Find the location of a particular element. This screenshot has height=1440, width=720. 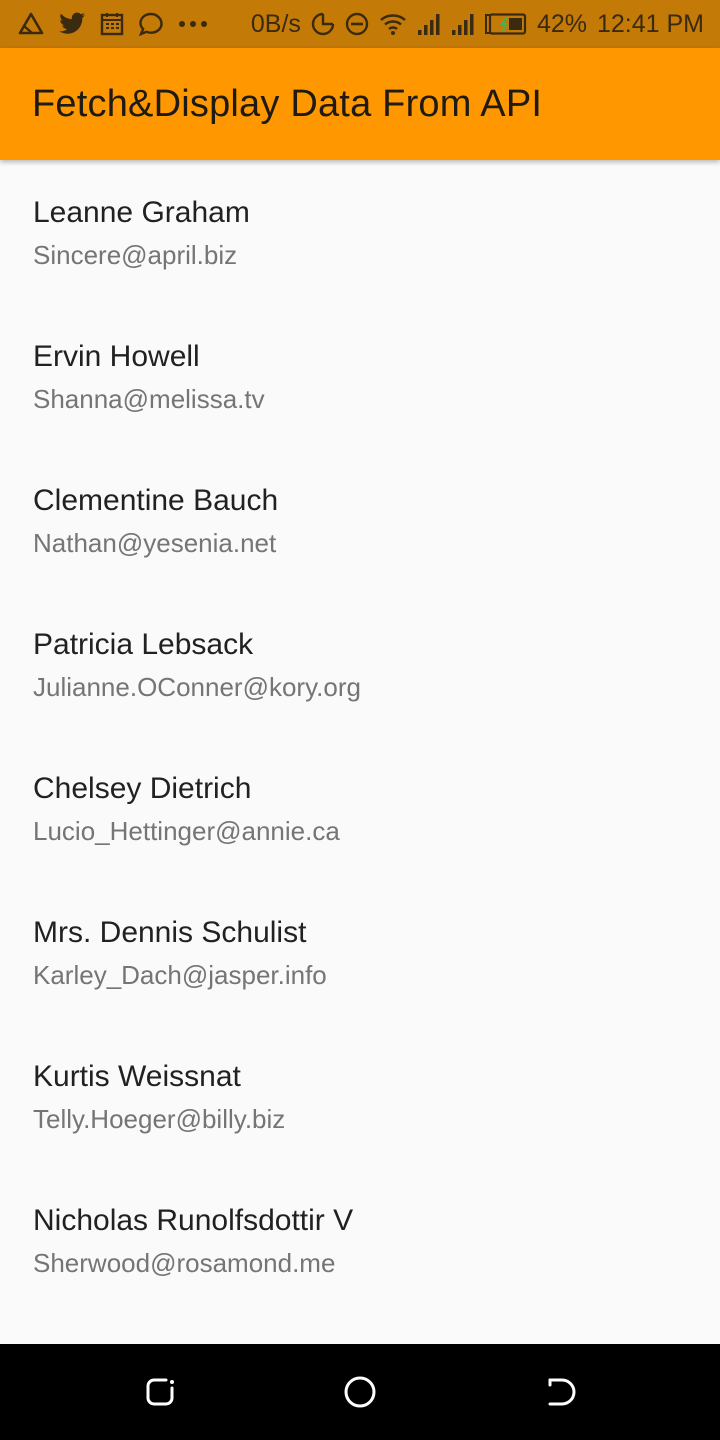

user-email: Sincere@april.biz is located at coordinates (135, 255).